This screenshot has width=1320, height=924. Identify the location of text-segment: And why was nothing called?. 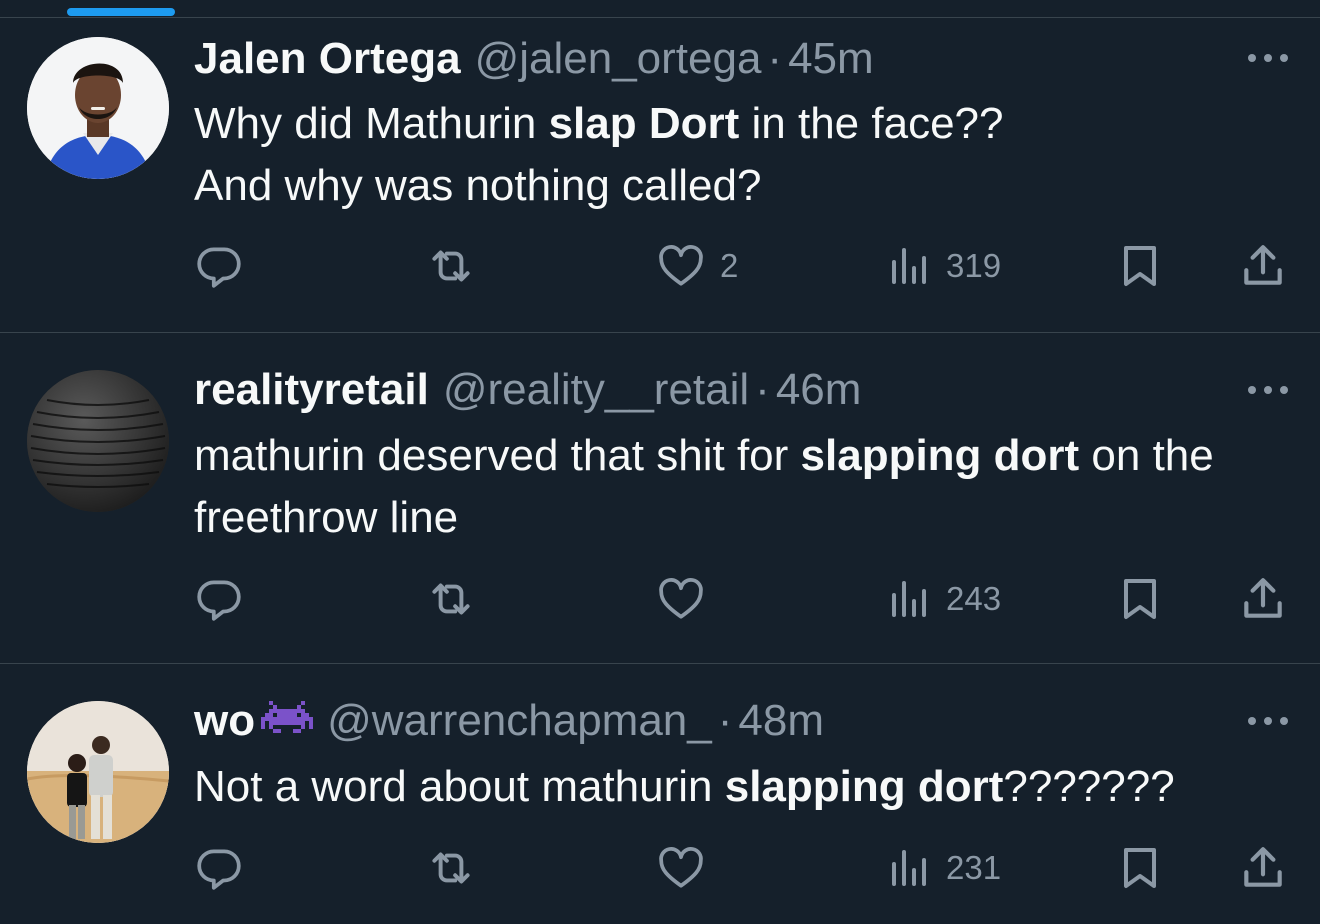
(478, 185).